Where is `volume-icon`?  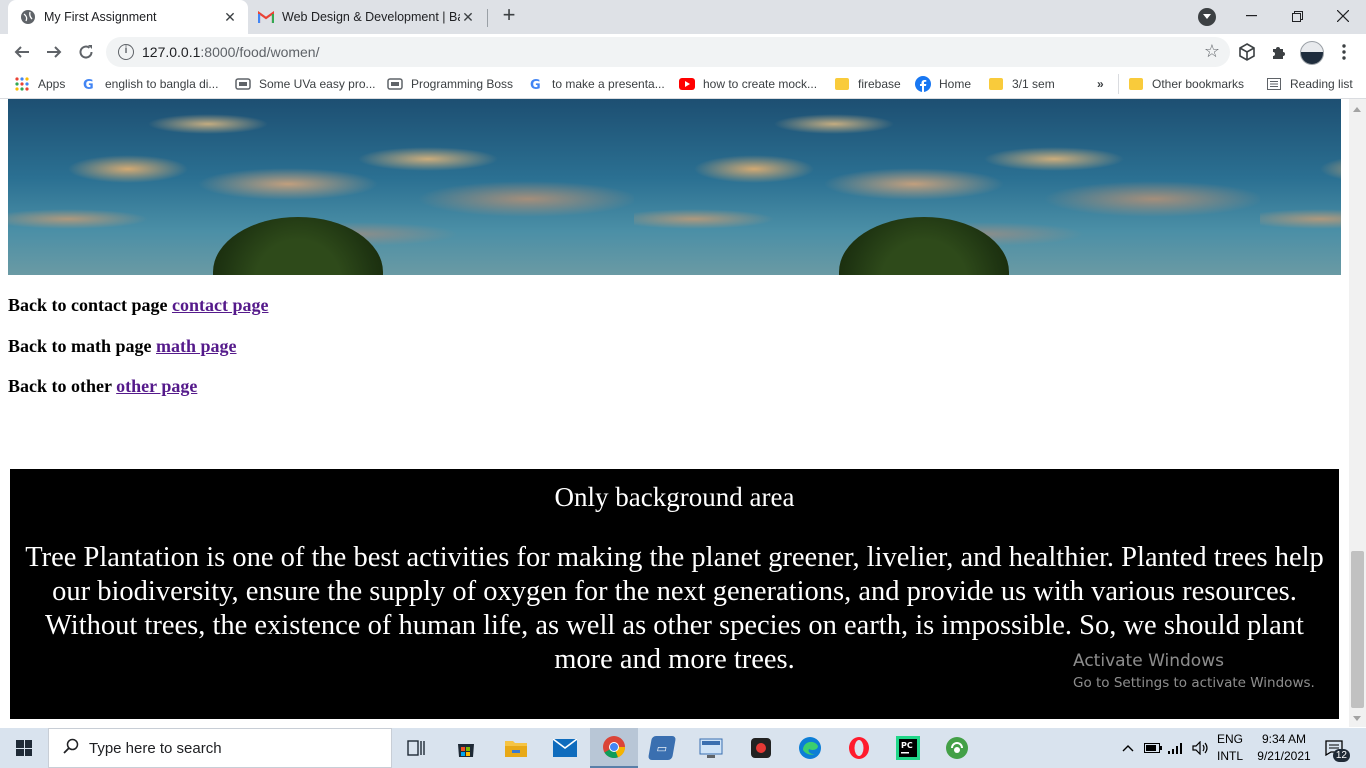 volume-icon is located at coordinates (1201, 748).